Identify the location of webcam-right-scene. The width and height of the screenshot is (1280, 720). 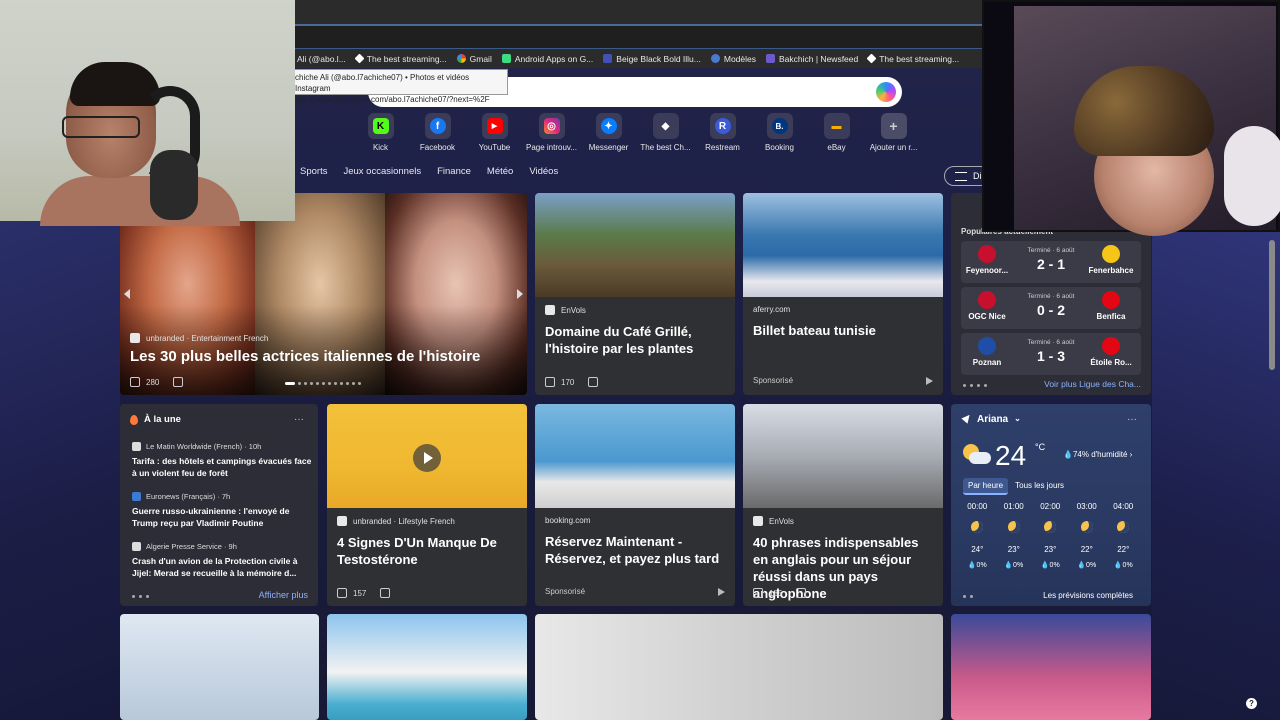
(1147, 121).